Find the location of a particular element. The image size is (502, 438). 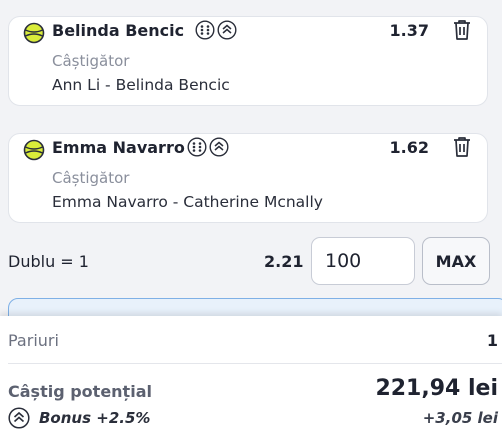

bonus-value: +3,05 lei is located at coordinates (460, 418).